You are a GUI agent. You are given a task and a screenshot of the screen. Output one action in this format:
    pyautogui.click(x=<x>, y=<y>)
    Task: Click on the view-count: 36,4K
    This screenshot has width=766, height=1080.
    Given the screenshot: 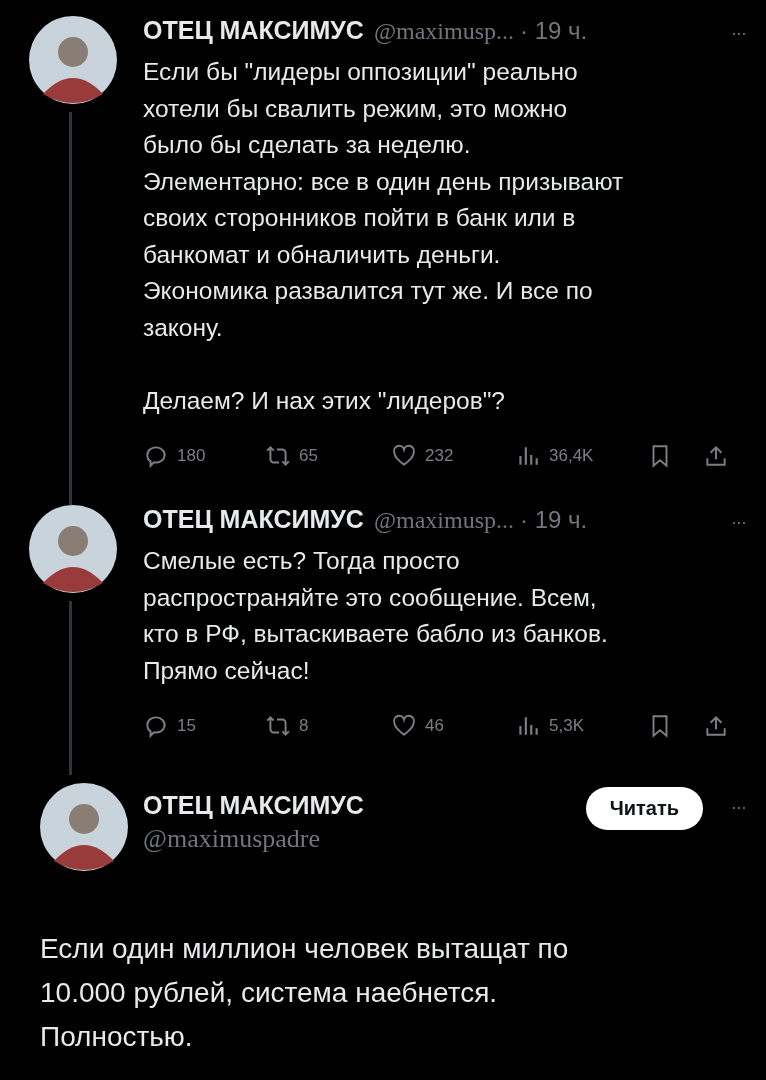 What is the action you would take?
    pyautogui.click(x=571, y=456)
    